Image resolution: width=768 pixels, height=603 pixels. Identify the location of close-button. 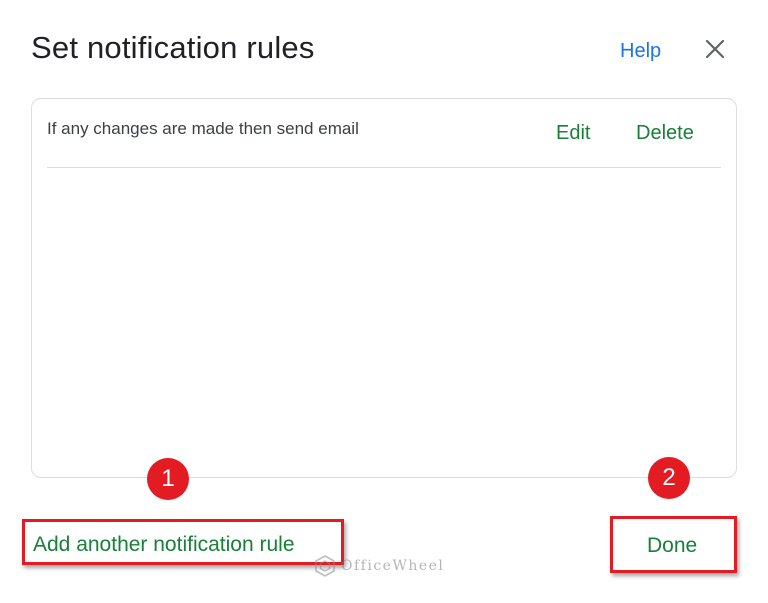
(715, 49).